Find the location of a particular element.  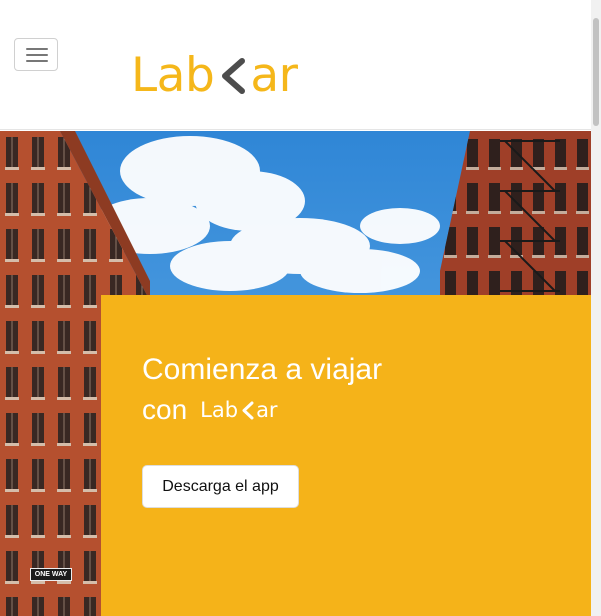

labcar-mini-logo: Lab ar is located at coordinates (238, 410).